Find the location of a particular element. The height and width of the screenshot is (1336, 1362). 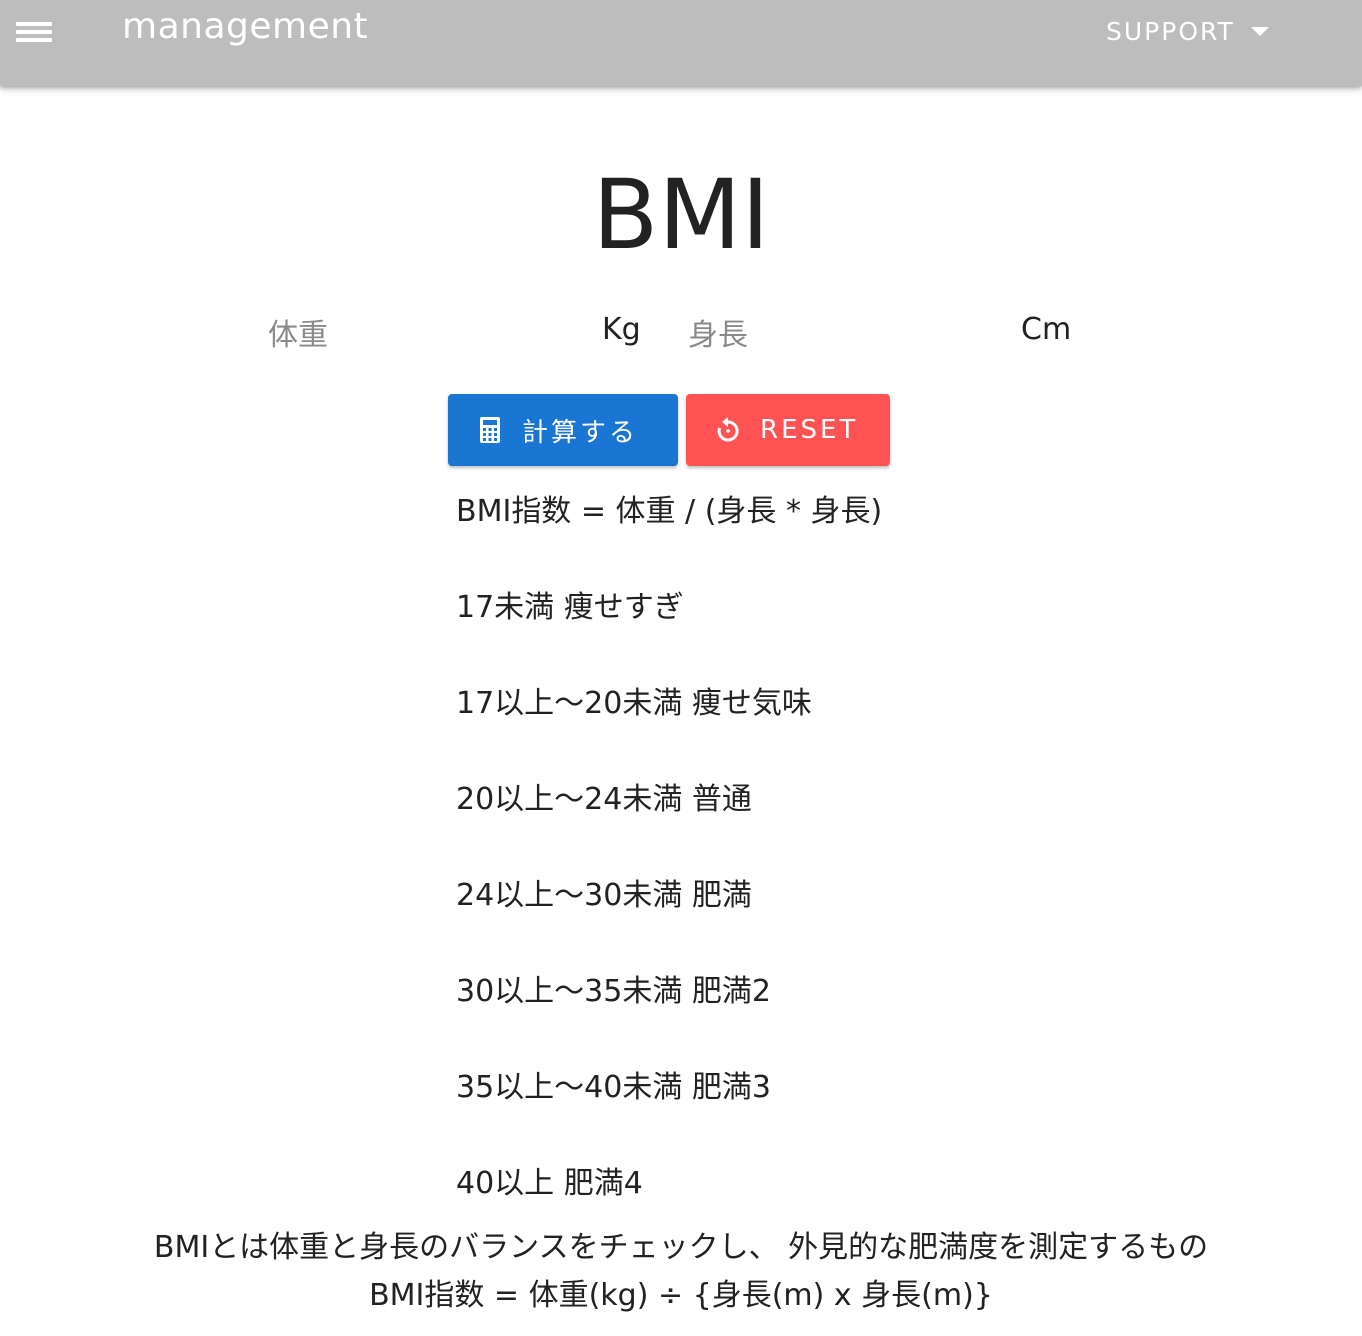

bmi-description: BMIとは体重と身長のバランスをチェックし、 外見的な肥満度を測定するもの is located at coordinates (681, 1247).